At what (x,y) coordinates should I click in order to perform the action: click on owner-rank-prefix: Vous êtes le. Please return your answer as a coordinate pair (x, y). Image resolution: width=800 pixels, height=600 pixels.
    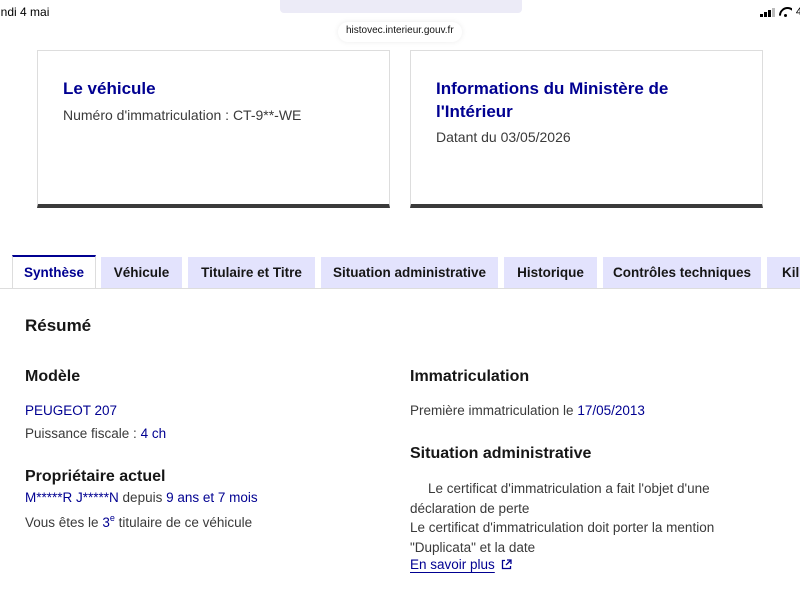
    Looking at the image, I should click on (64, 522).